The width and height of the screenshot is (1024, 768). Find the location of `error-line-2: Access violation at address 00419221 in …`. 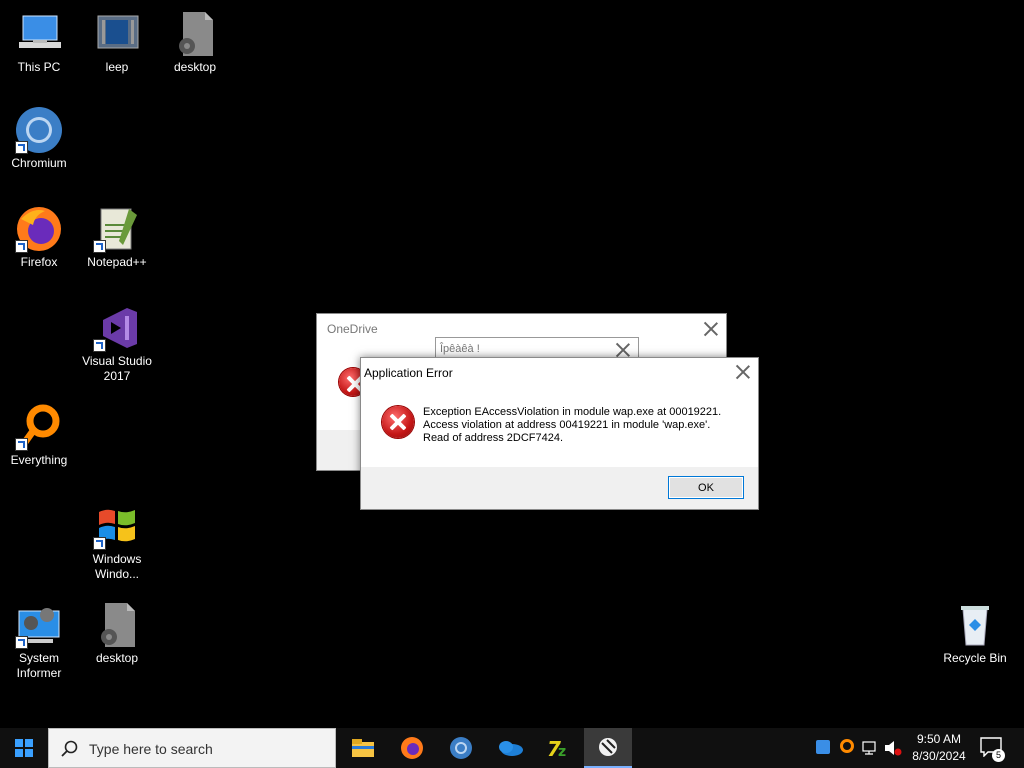

error-line-2: Access violation at address 00419221 in … is located at coordinates (567, 425).